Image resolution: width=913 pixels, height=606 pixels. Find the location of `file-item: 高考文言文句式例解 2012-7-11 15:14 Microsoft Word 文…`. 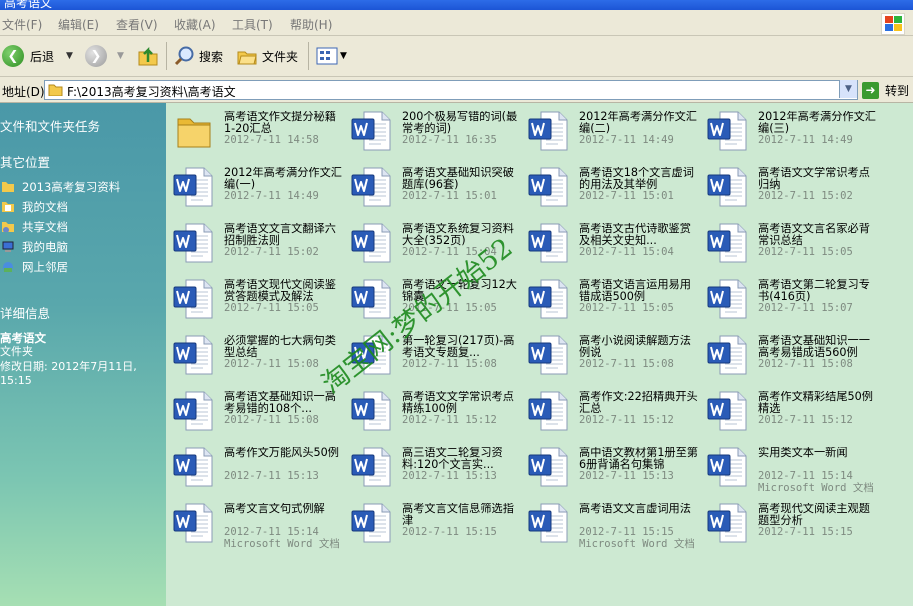

file-item: 高考文言文句式例解 2012-7-11 15:14 Microsoft Word 文… is located at coordinates (257, 522).